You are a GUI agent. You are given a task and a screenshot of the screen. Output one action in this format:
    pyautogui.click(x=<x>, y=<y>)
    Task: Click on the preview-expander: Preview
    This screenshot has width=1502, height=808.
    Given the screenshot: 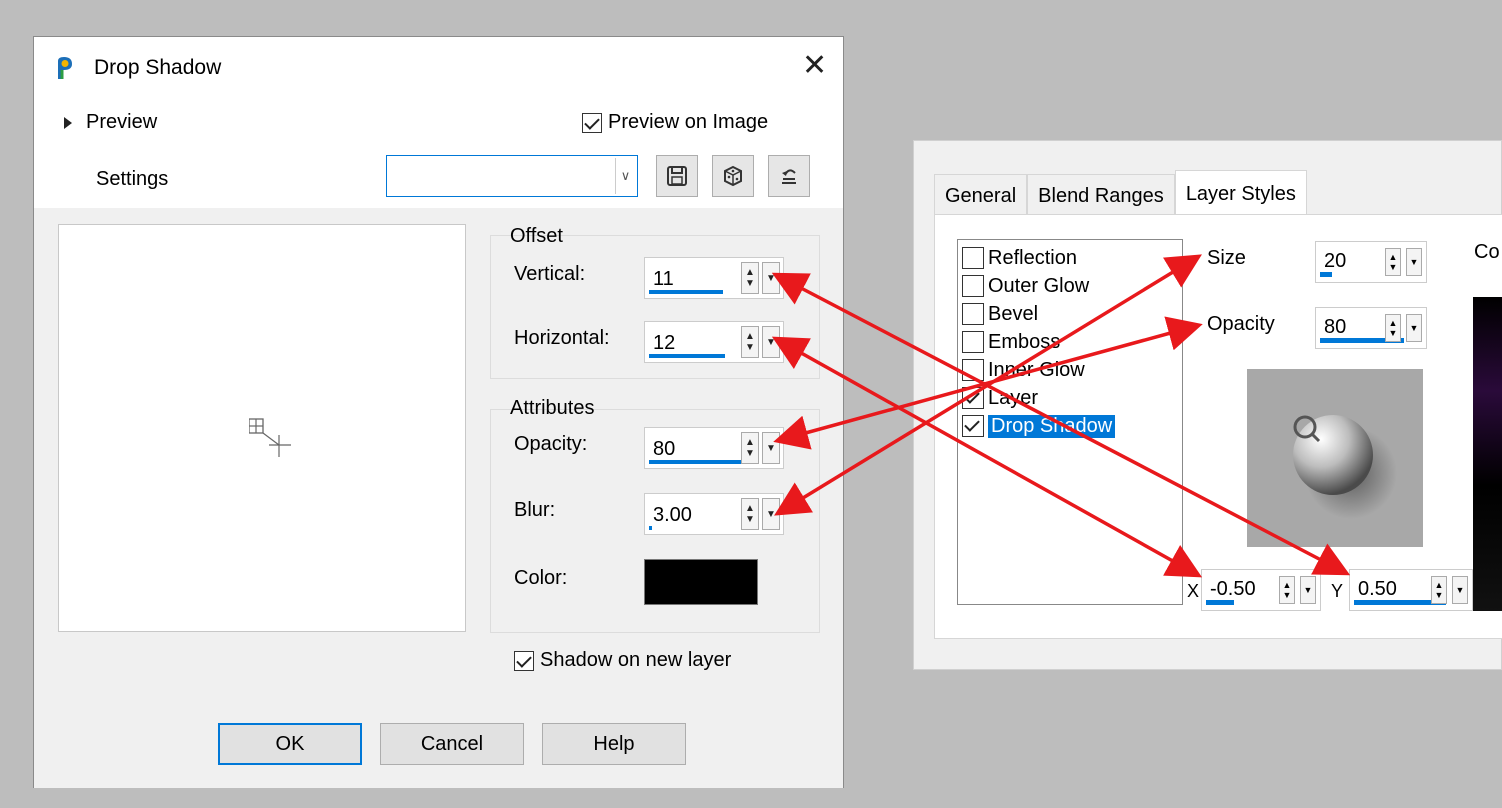 What is the action you would take?
    pyautogui.click(x=110, y=122)
    